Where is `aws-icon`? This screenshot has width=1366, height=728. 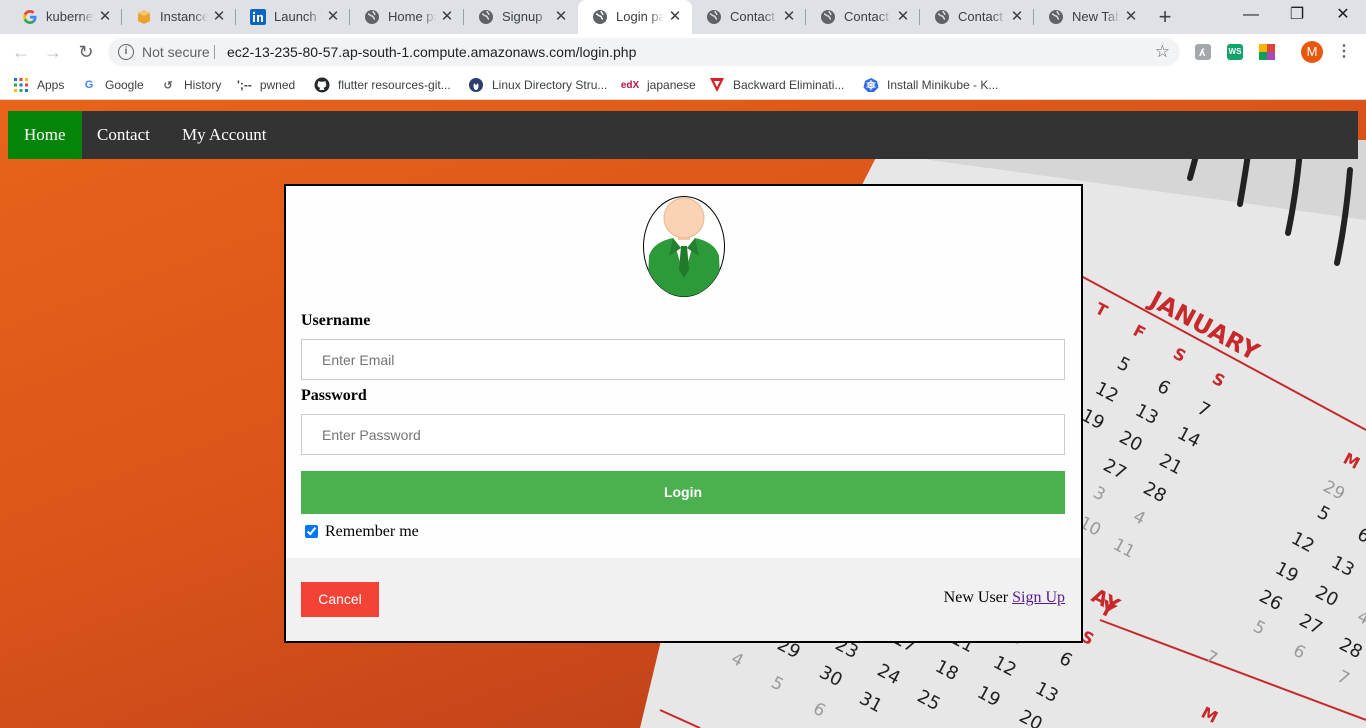
aws-icon is located at coordinates (144, 17).